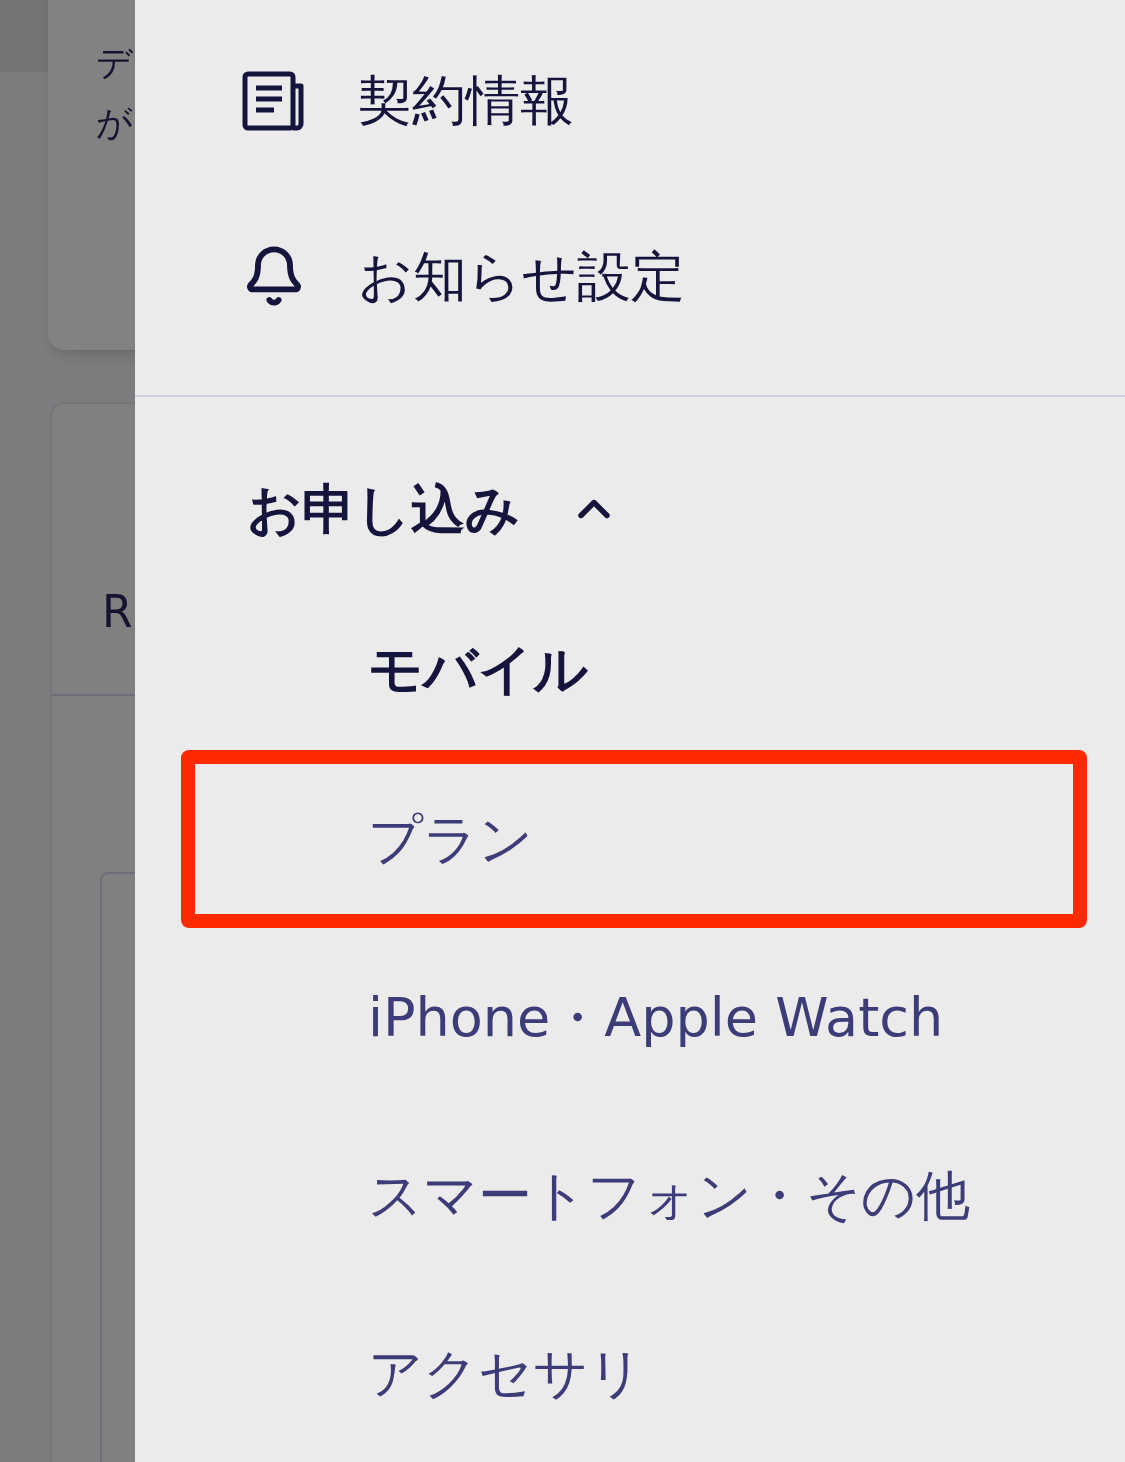 Image resolution: width=1125 pixels, height=1462 pixels. What do you see at coordinates (634, 1195) in the screenshot?
I see `menu-link: スマートフォン・その他` at bounding box center [634, 1195].